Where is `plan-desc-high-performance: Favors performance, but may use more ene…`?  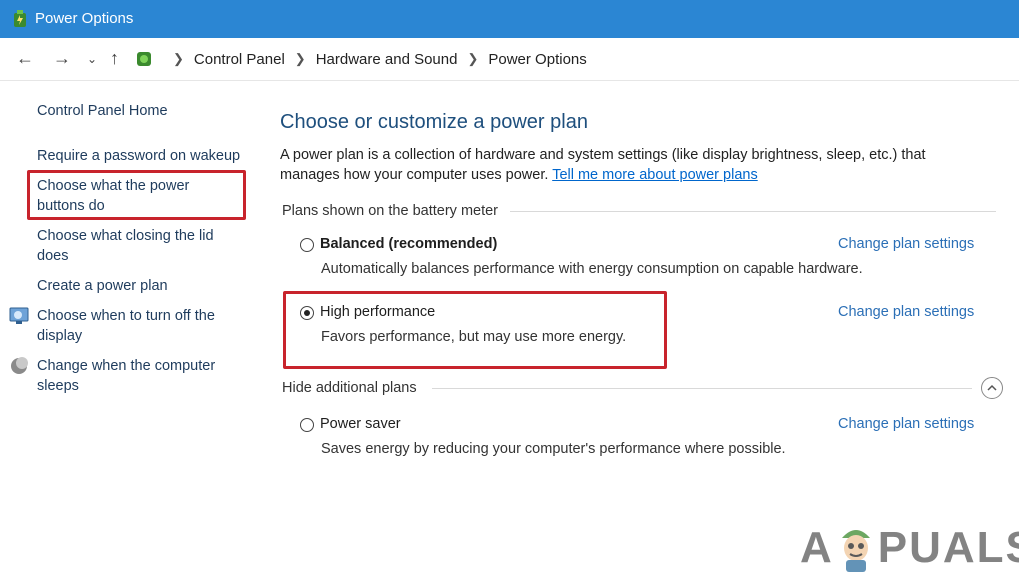
plan-desc-high-performance: Favors performance, but may use more ene… is located at coordinates (474, 337).